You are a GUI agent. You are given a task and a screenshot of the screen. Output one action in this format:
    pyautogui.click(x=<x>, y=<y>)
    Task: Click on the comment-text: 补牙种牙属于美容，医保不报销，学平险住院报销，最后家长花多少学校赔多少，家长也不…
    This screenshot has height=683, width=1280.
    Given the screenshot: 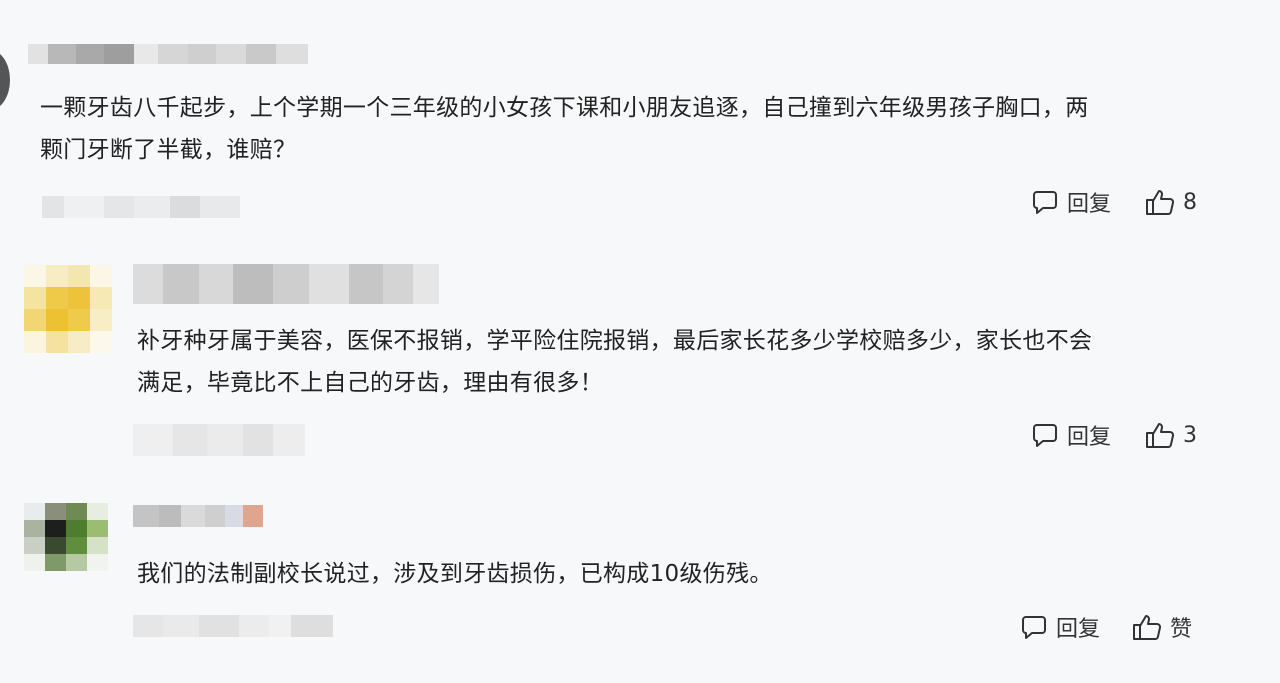 What is the action you would take?
    pyautogui.click(x=677, y=362)
    